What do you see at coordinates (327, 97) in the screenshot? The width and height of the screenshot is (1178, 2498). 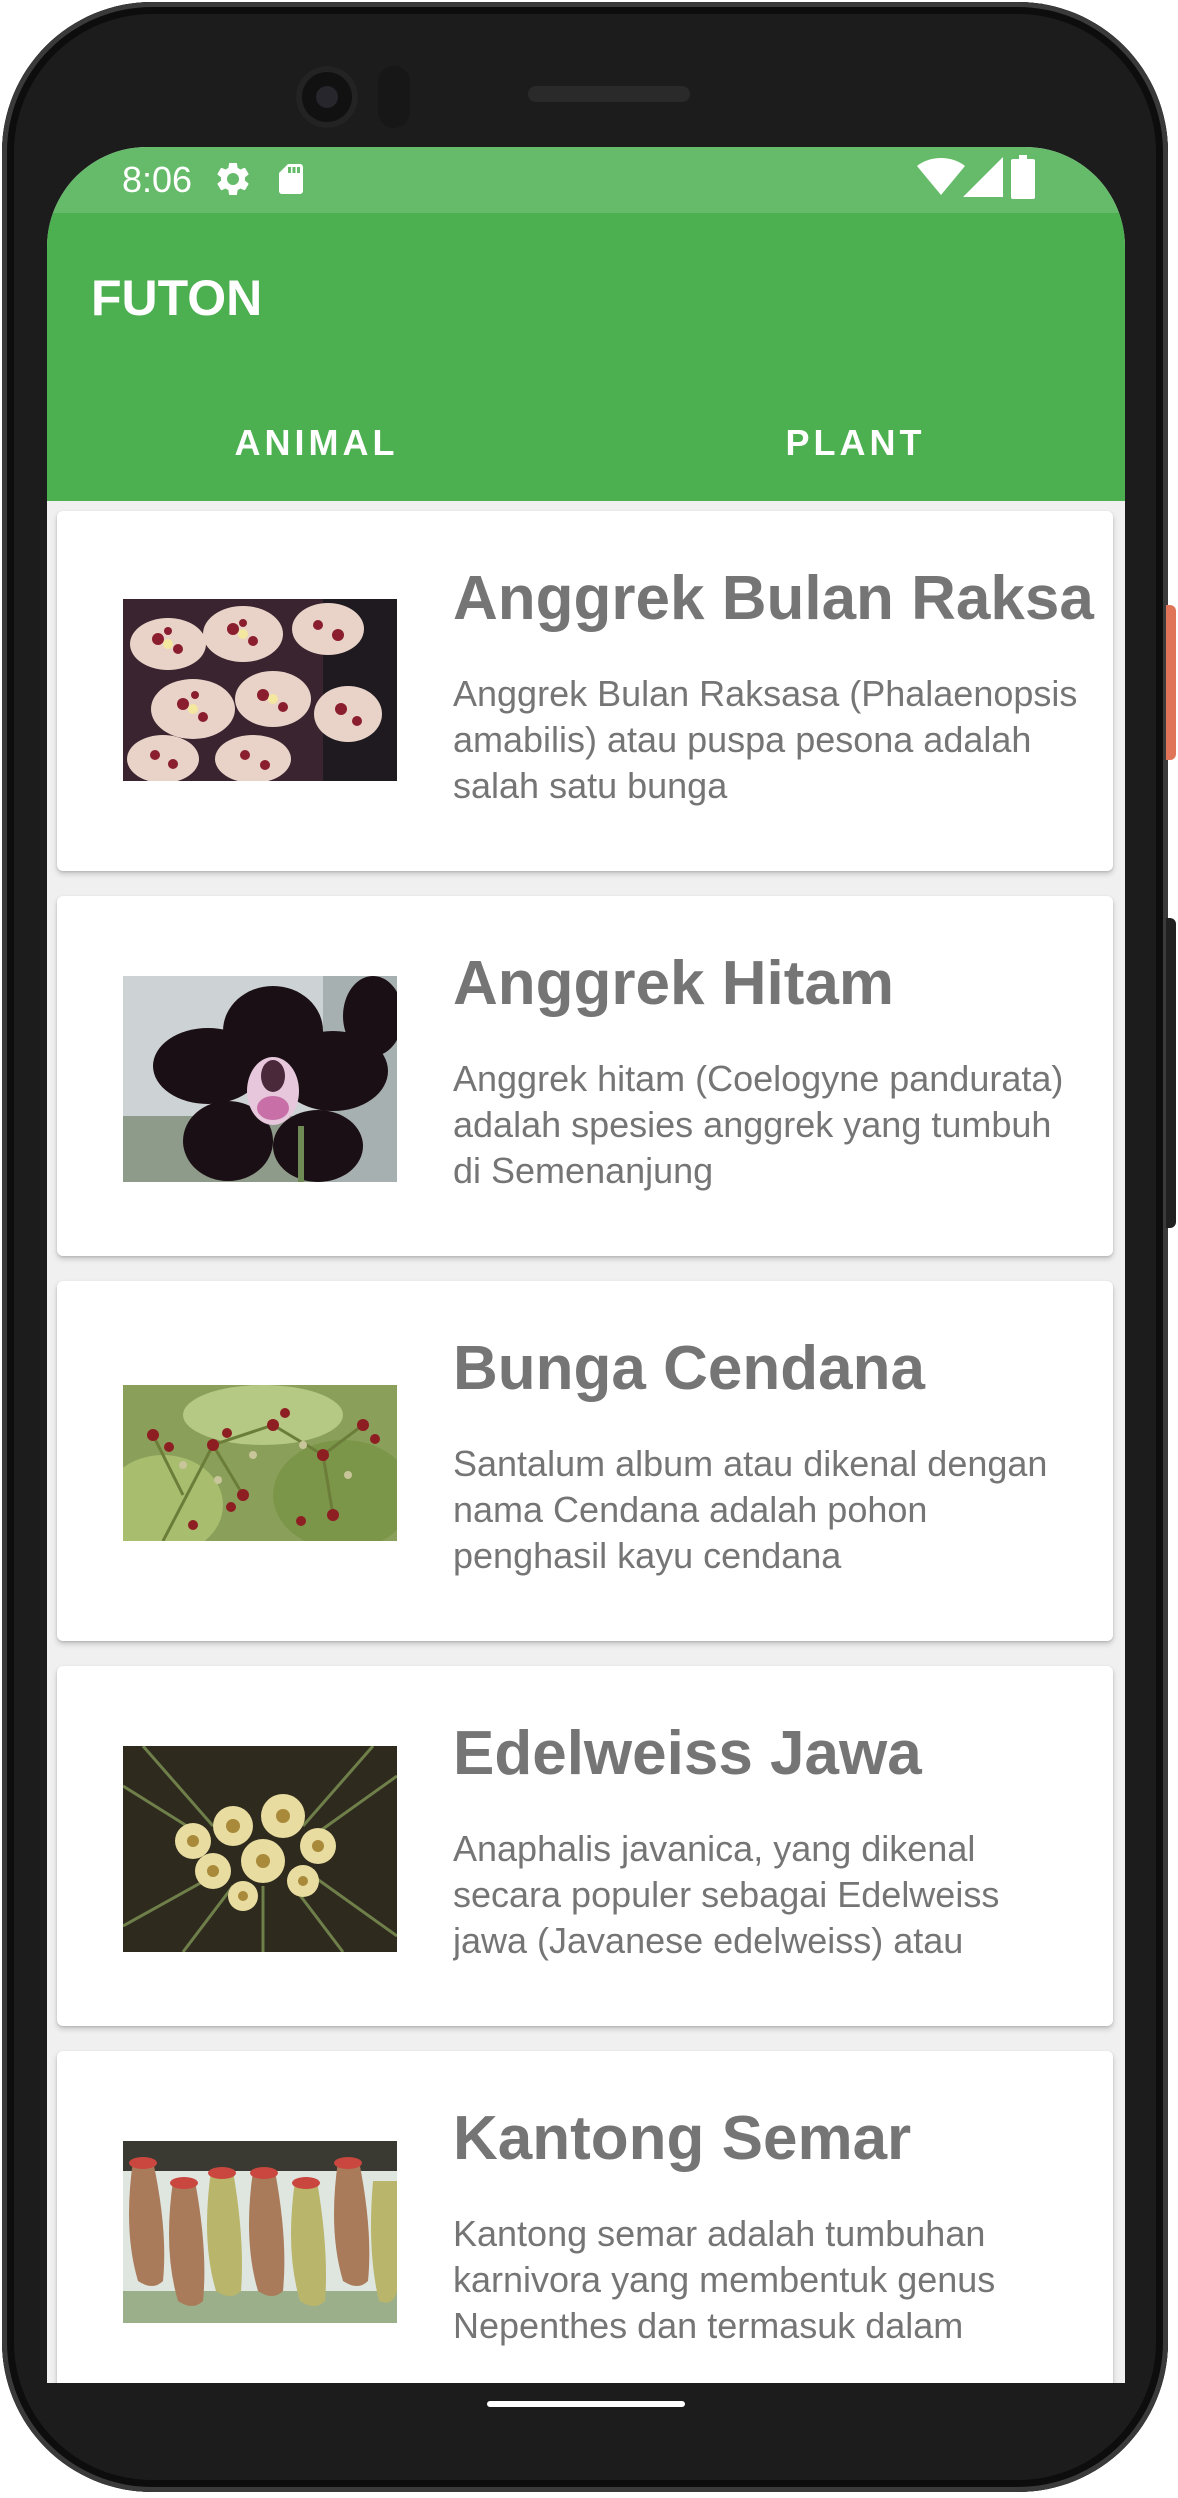 I see `front-camera` at bounding box center [327, 97].